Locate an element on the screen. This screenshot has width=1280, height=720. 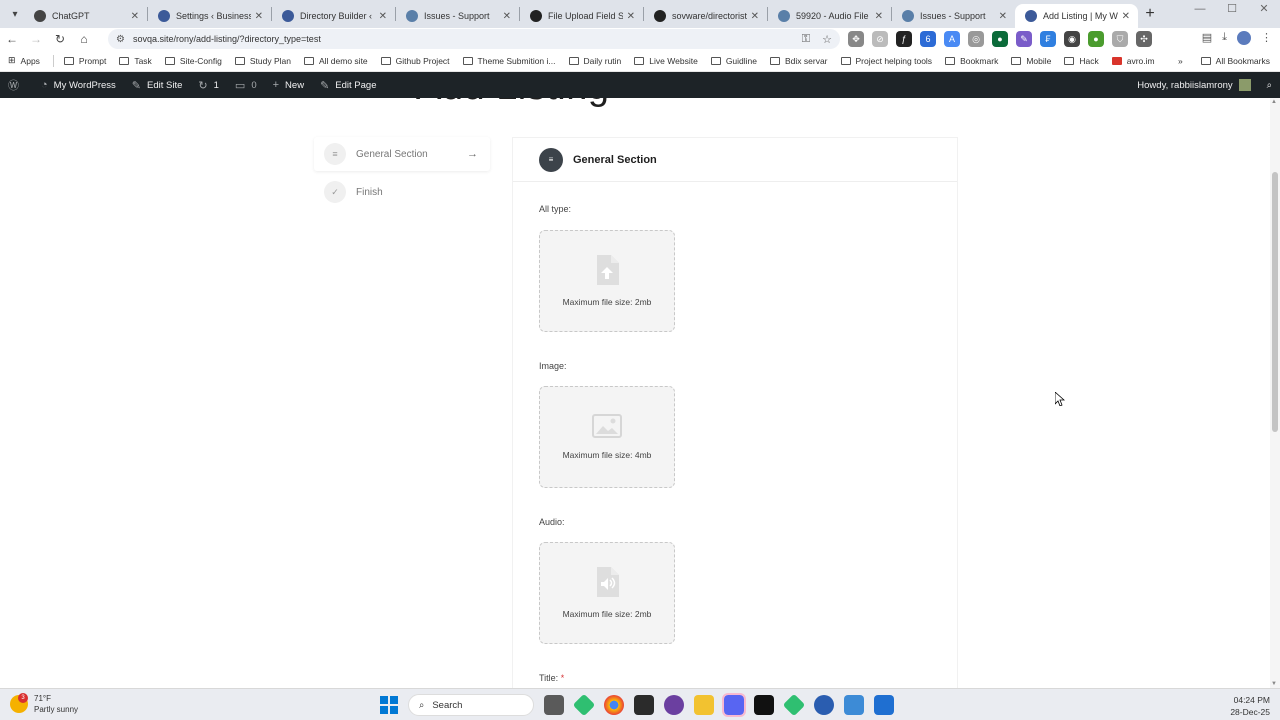
extension-icon: ƒ is located at coordinates (904, 39).